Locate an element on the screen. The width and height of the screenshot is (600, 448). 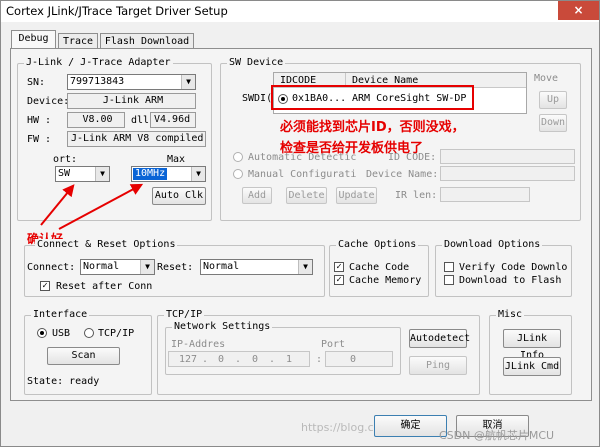
reset-label: Reset: is located at coordinates (175, 267).